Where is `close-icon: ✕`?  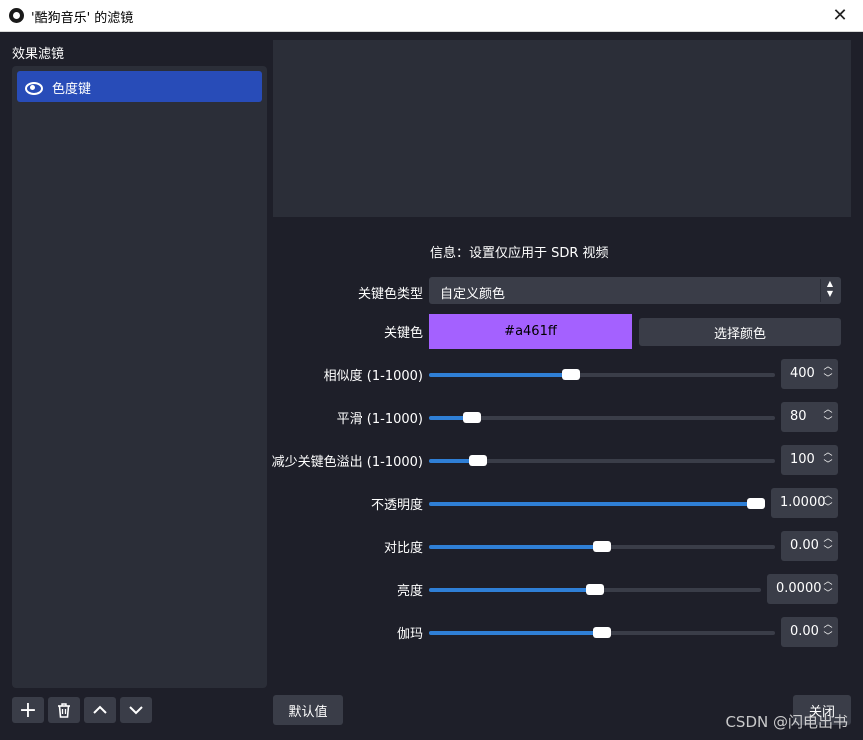 close-icon: ✕ is located at coordinates (840, 15).